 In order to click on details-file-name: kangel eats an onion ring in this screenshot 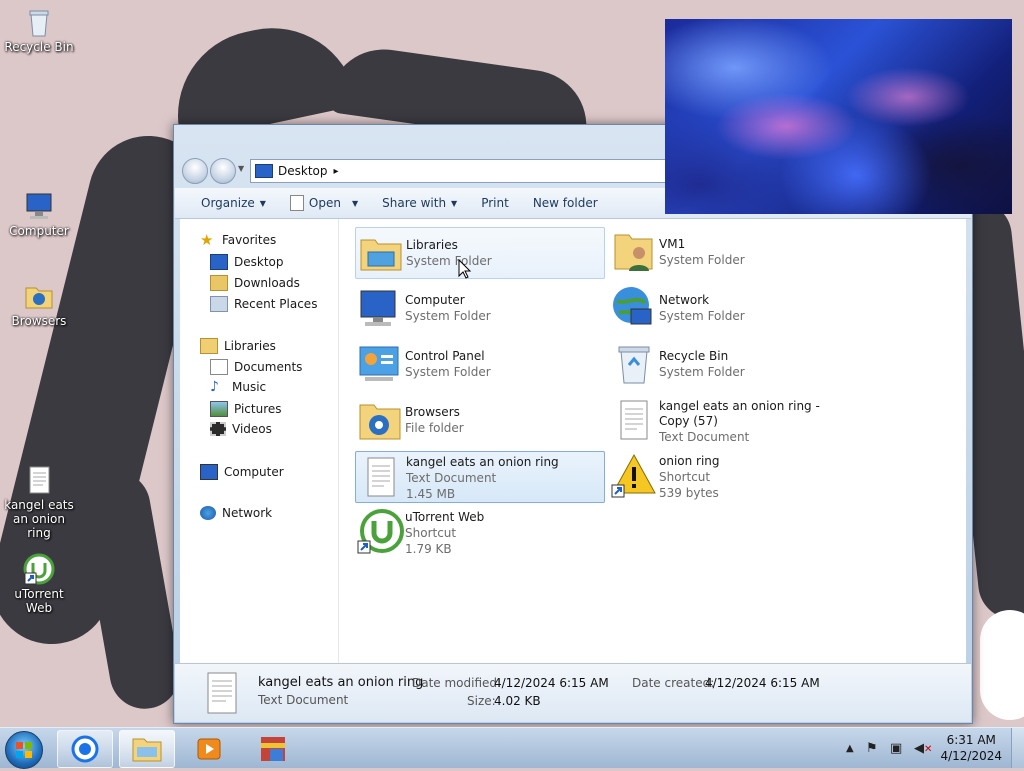, I will do `click(341, 682)`.